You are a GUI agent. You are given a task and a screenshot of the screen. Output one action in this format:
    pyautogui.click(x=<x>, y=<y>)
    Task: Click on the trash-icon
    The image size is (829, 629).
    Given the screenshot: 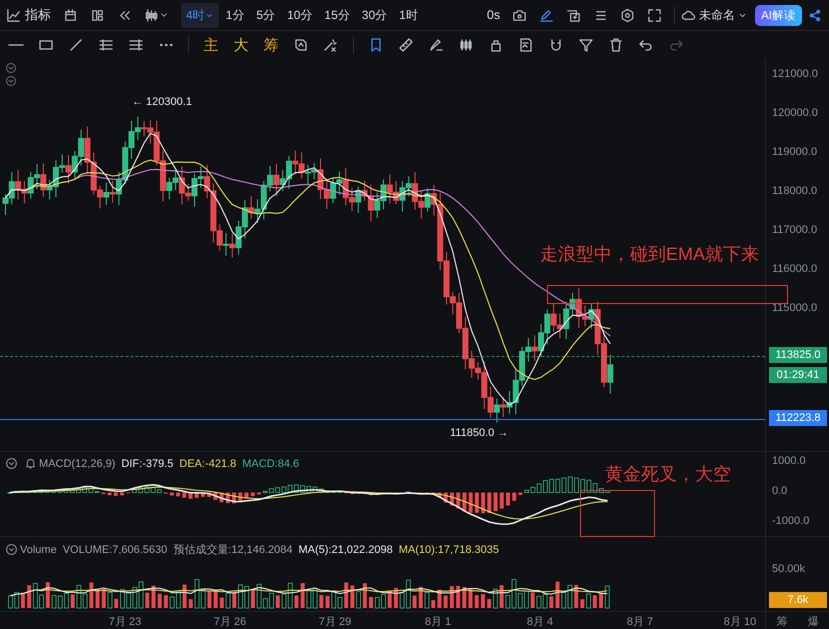 What is the action you would take?
    pyautogui.click(x=616, y=45)
    